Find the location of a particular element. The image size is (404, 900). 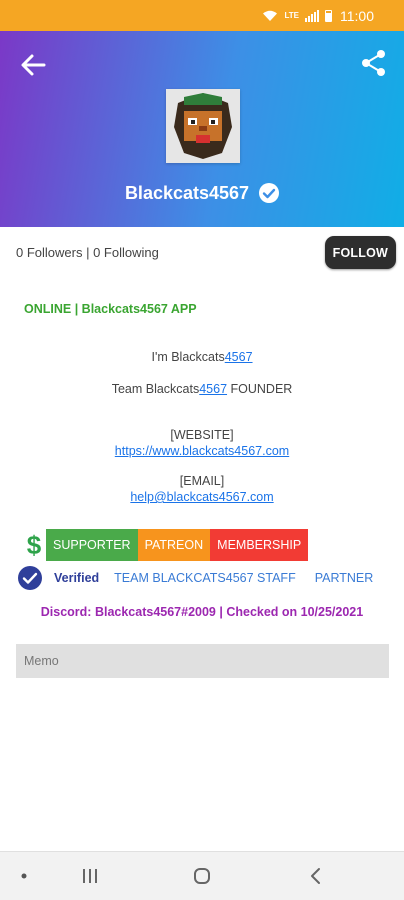

email-line: help@blackcats4567.com is located at coordinates (202, 497).